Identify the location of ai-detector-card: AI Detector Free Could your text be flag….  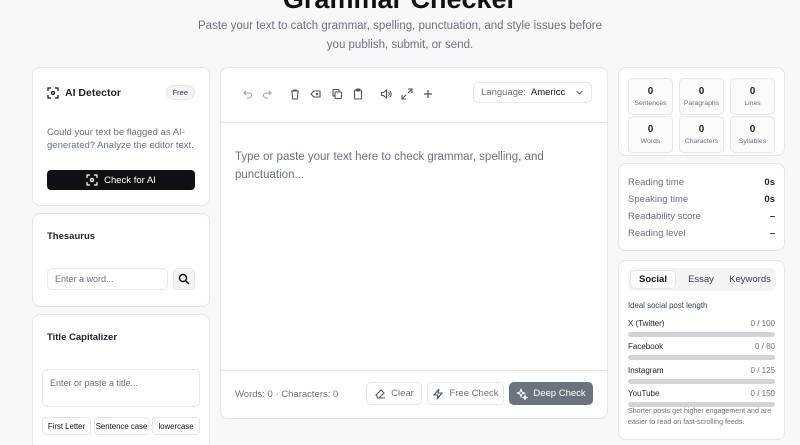
(121, 136).